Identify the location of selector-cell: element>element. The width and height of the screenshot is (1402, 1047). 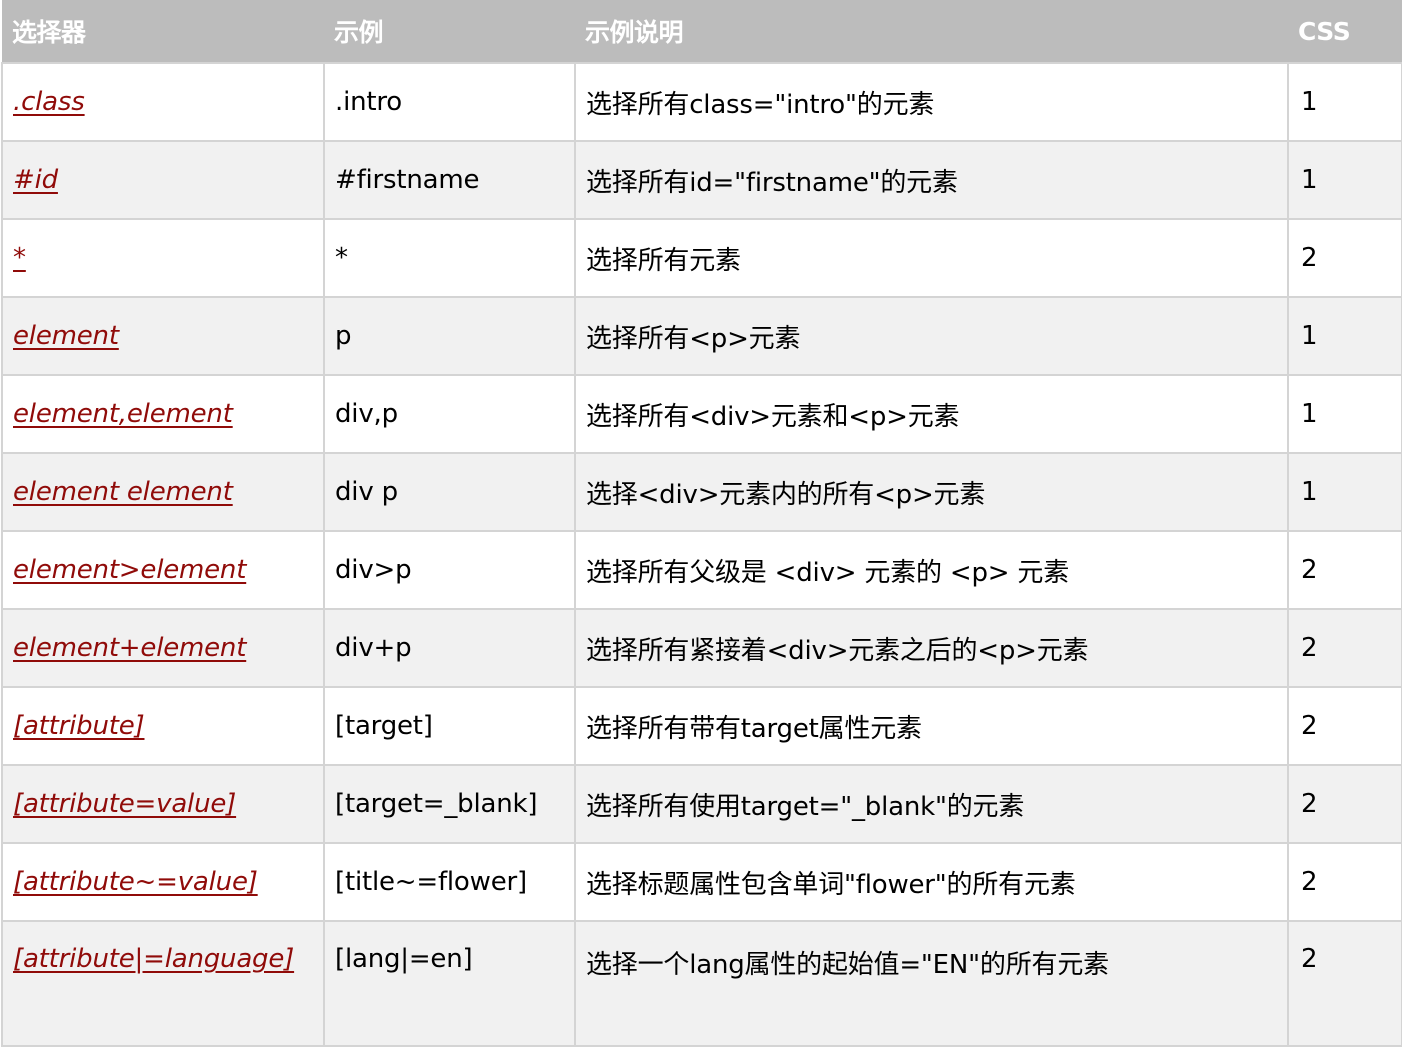
(163, 570).